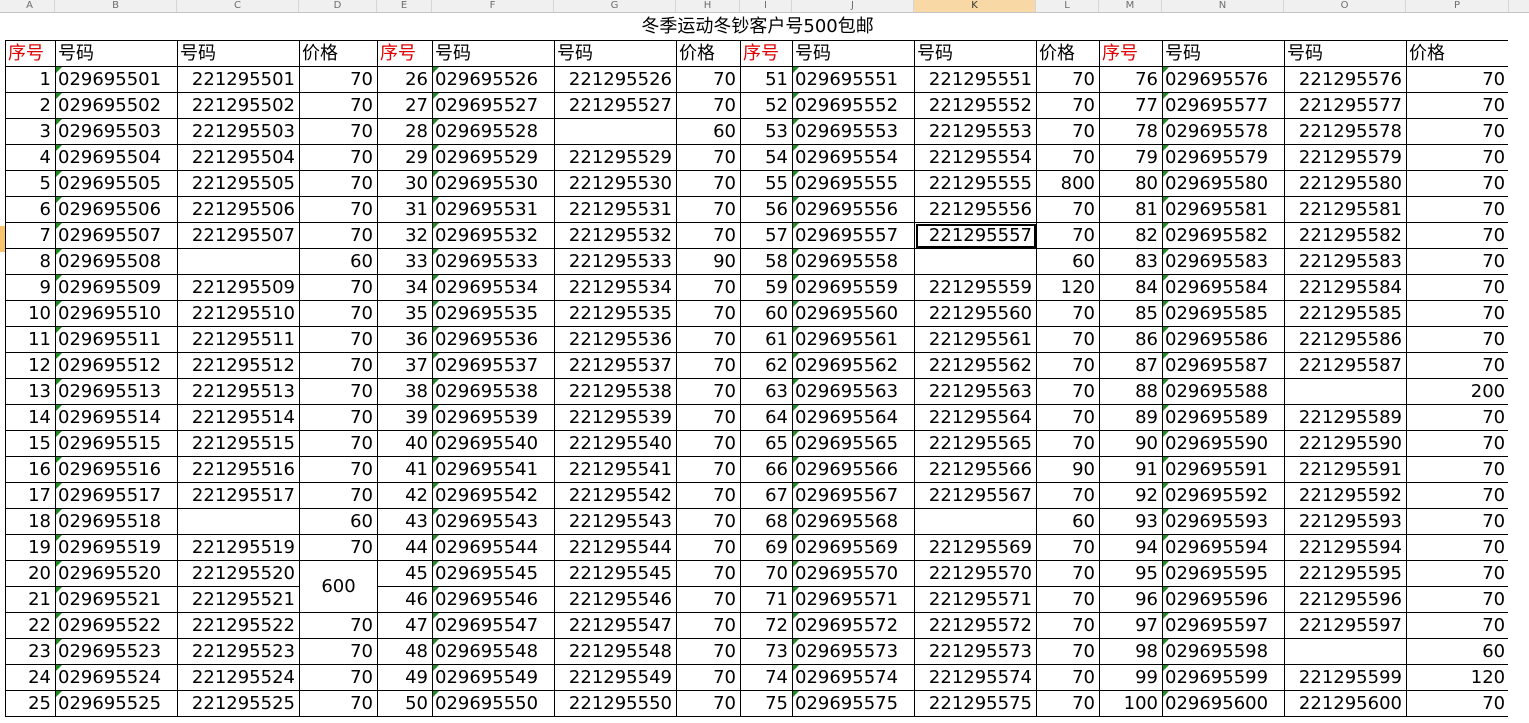 The height and width of the screenshot is (723, 1529). Describe the element at coordinates (615, 391) in the screenshot. I see `cell-number2: 221295538` at that location.